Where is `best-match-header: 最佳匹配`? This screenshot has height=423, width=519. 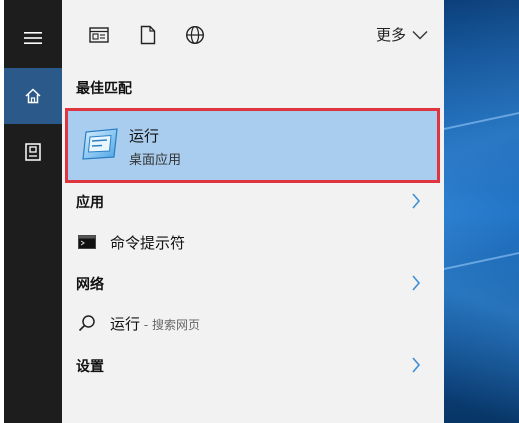
best-match-header: 最佳匹配 is located at coordinates (104, 89).